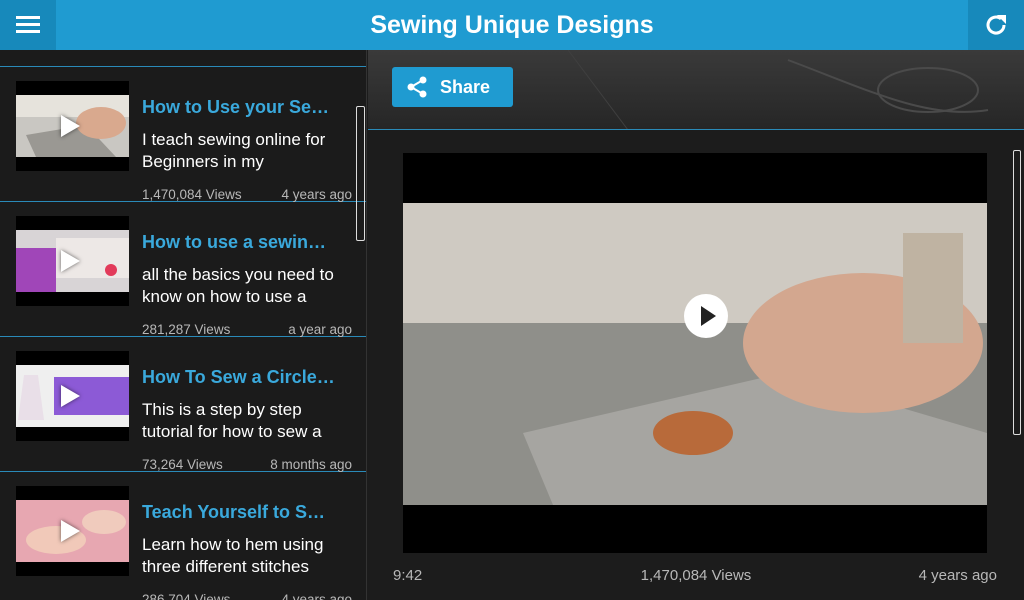  What do you see at coordinates (1017, 292) in the screenshot?
I see `panel-scrollbar` at bounding box center [1017, 292].